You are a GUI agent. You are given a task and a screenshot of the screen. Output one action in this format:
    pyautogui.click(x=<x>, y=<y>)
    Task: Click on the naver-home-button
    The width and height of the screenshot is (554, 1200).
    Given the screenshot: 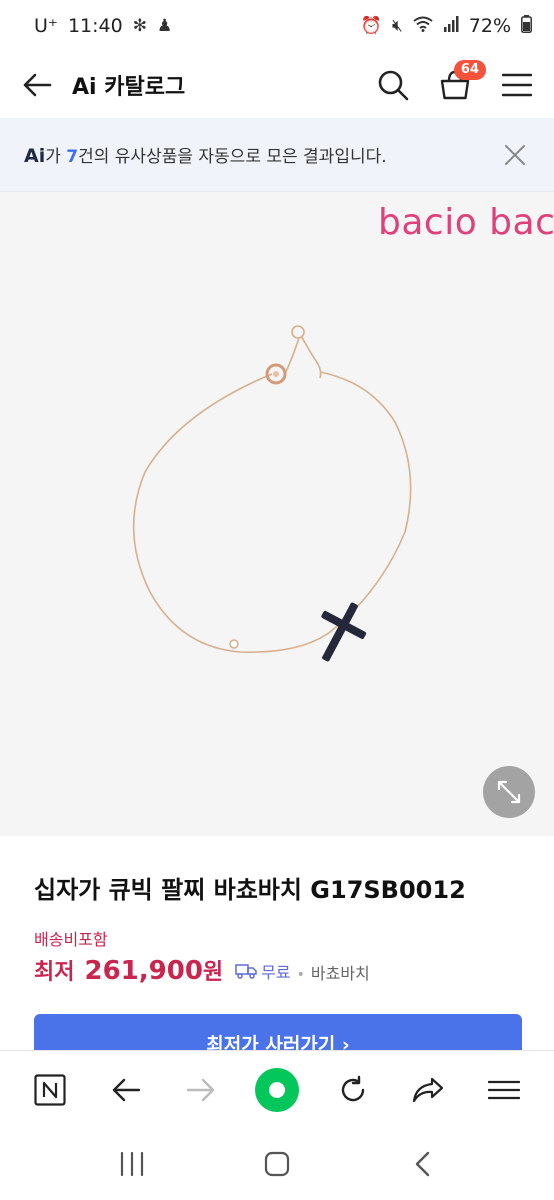 What is the action you would take?
    pyautogui.click(x=50, y=1090)
    